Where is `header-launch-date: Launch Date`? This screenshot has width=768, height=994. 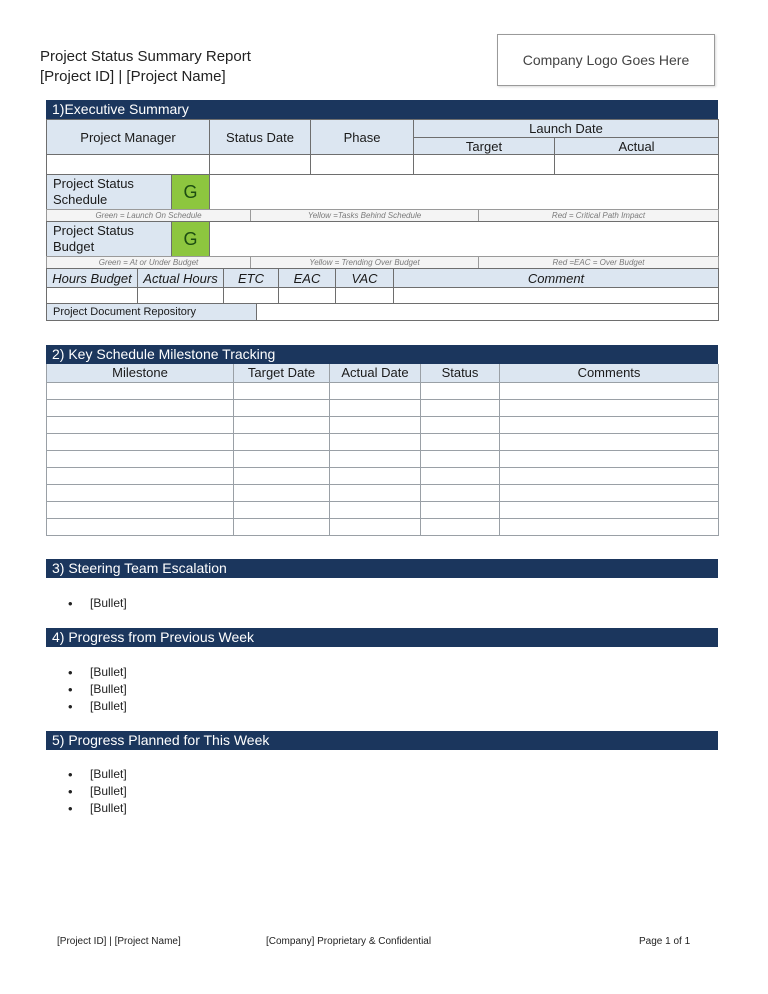
header-launch-date: Launch Date is located at coordinates (566, 128).